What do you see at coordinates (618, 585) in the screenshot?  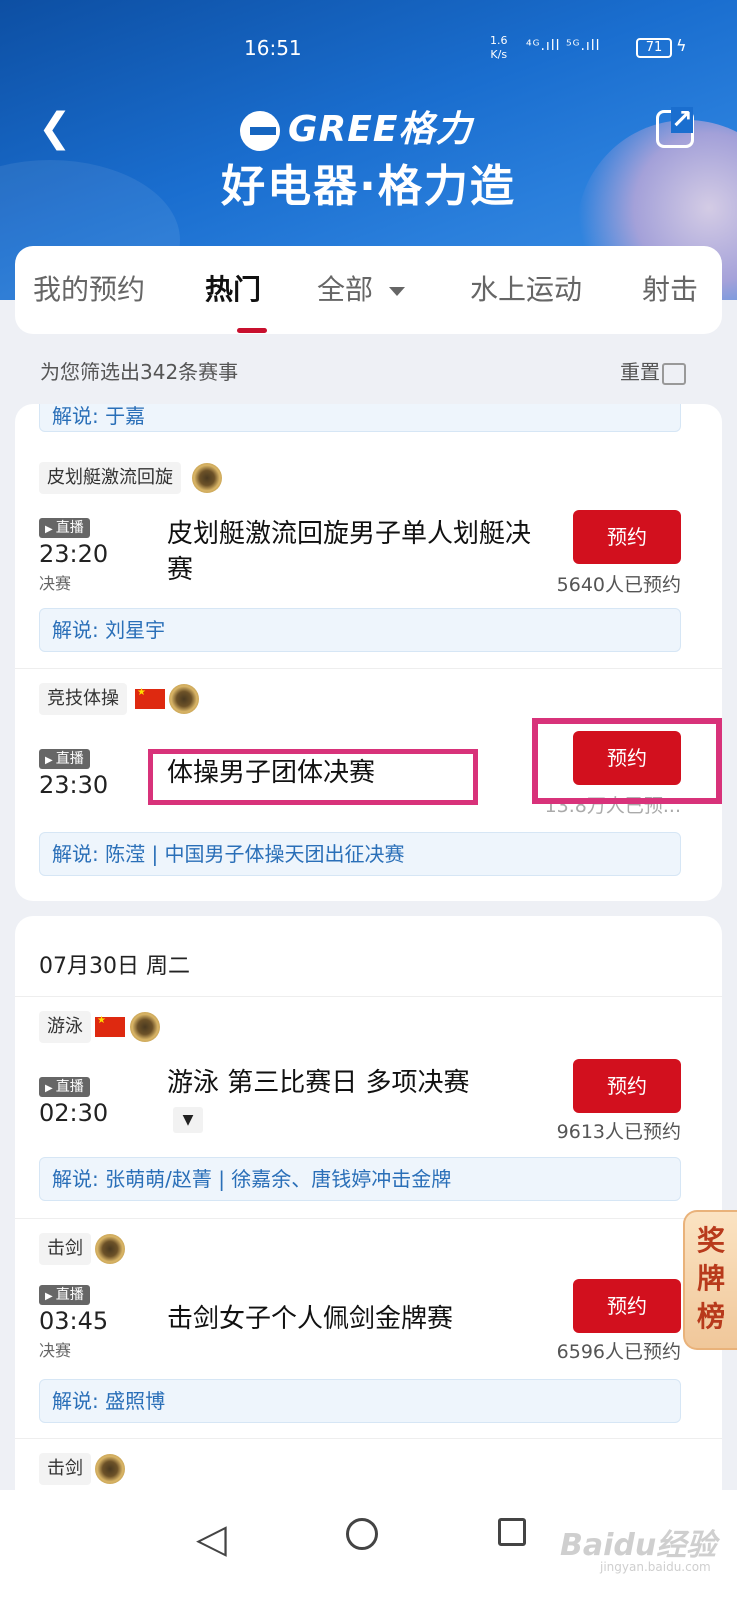 I see `reservation-count: 5640人已预约` at bounding box center [618, 585].